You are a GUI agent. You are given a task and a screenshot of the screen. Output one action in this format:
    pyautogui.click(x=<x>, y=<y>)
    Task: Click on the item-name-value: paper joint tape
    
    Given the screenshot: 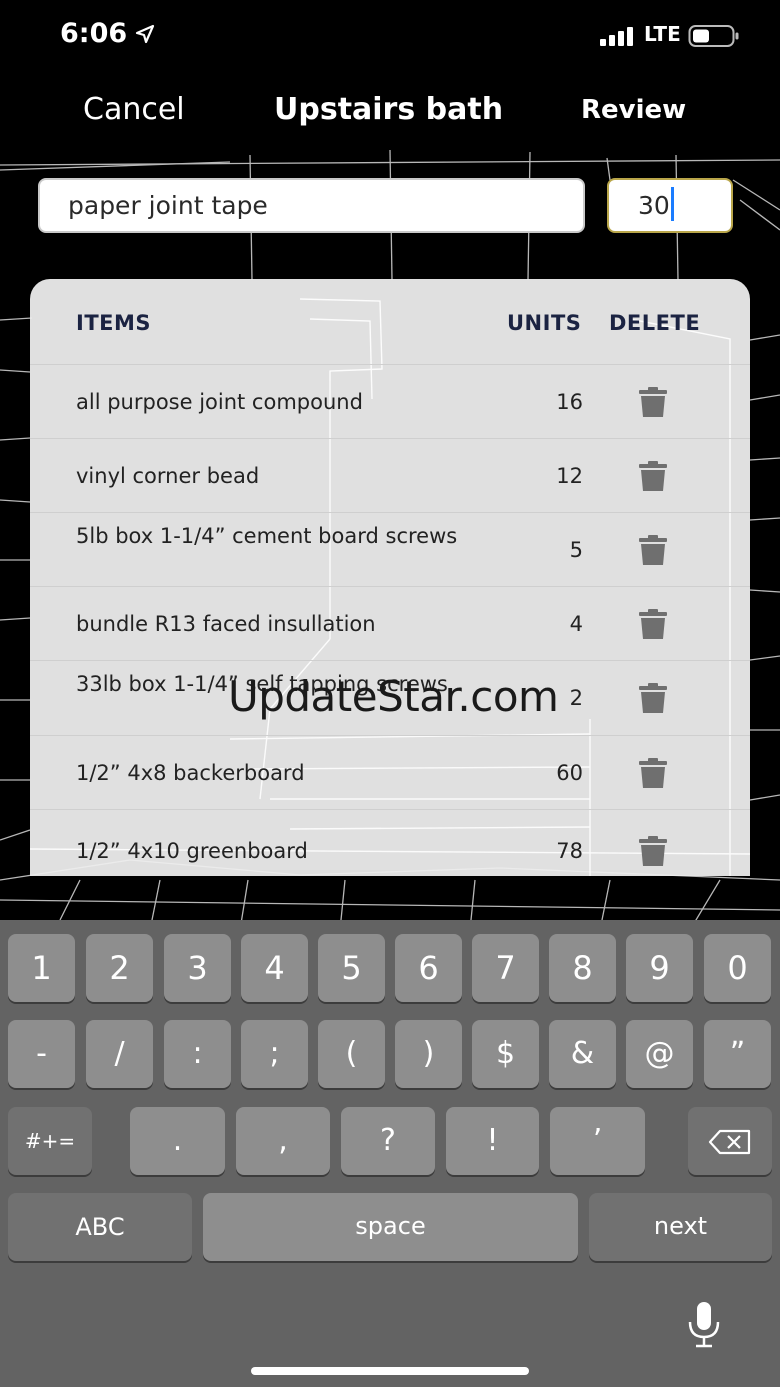 What is the action you would take?
    pyautogui.click(x=168, y=205)
    